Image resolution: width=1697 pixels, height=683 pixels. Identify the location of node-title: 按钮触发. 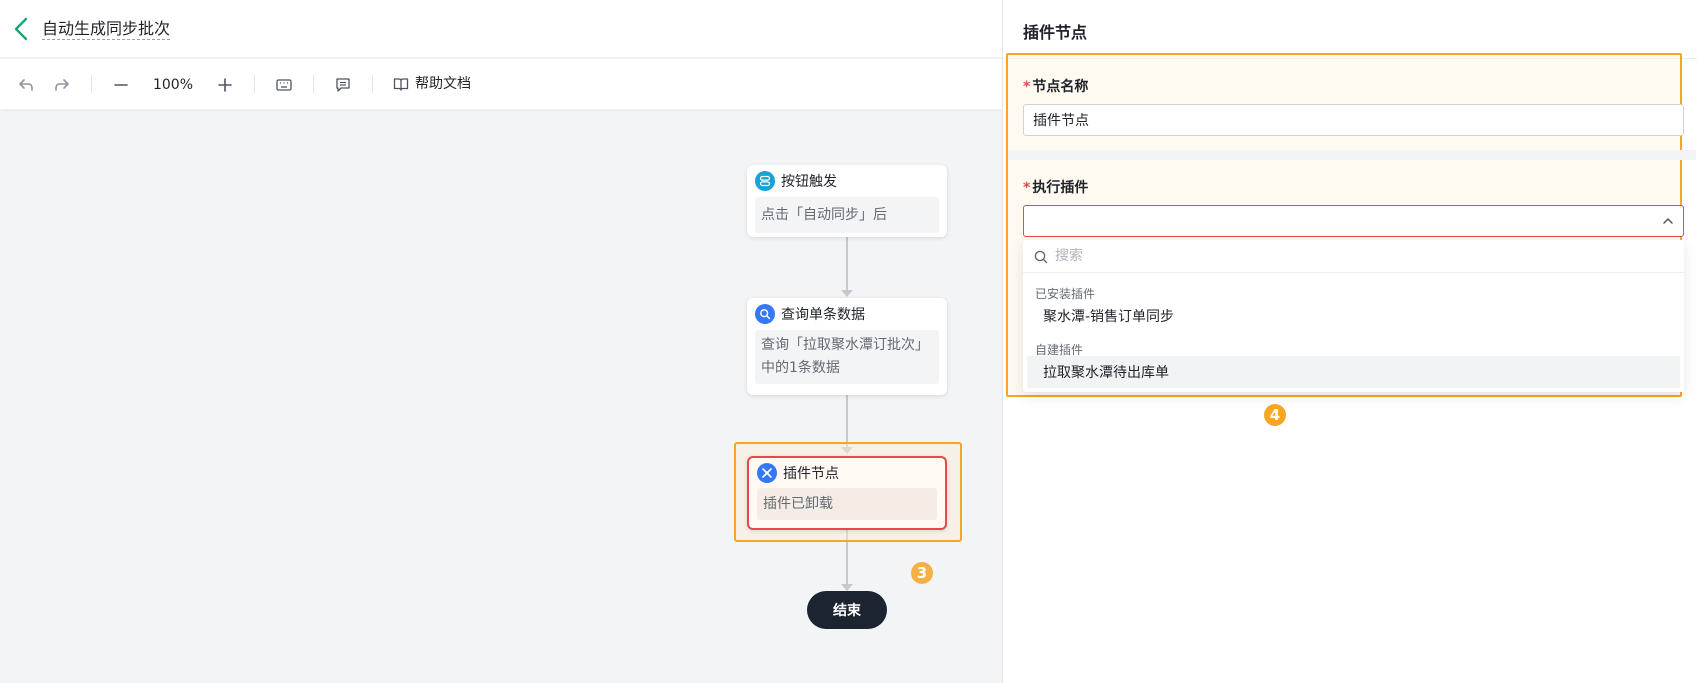
(809, 182).